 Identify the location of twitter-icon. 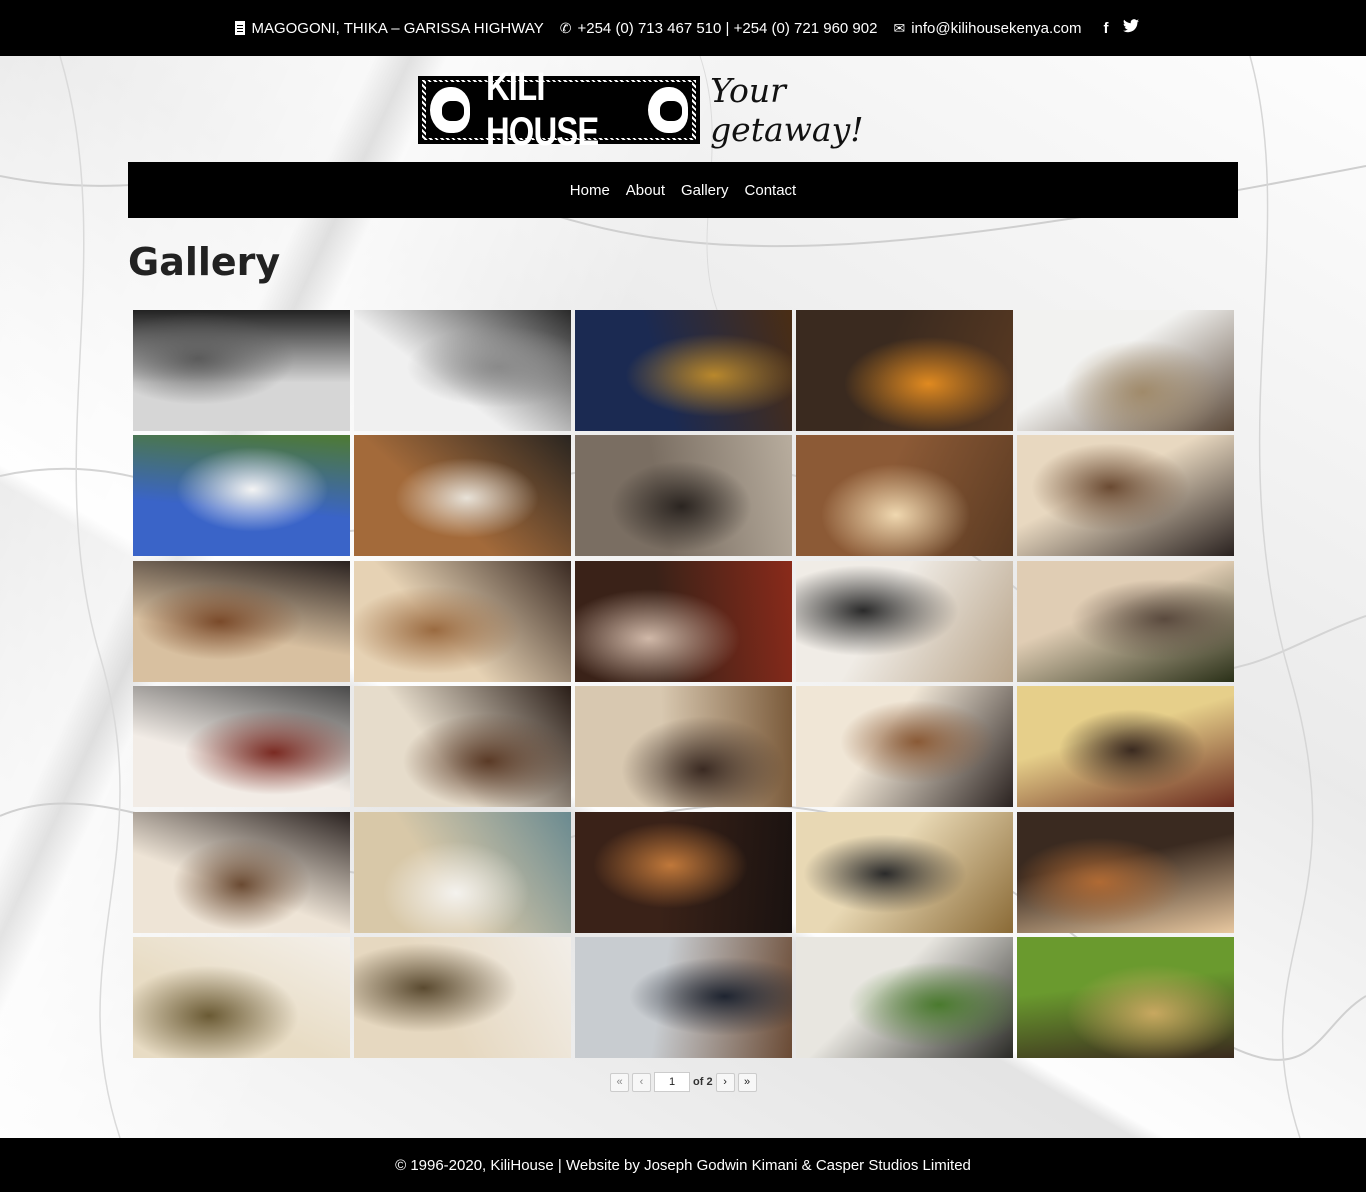
(1130, 28).